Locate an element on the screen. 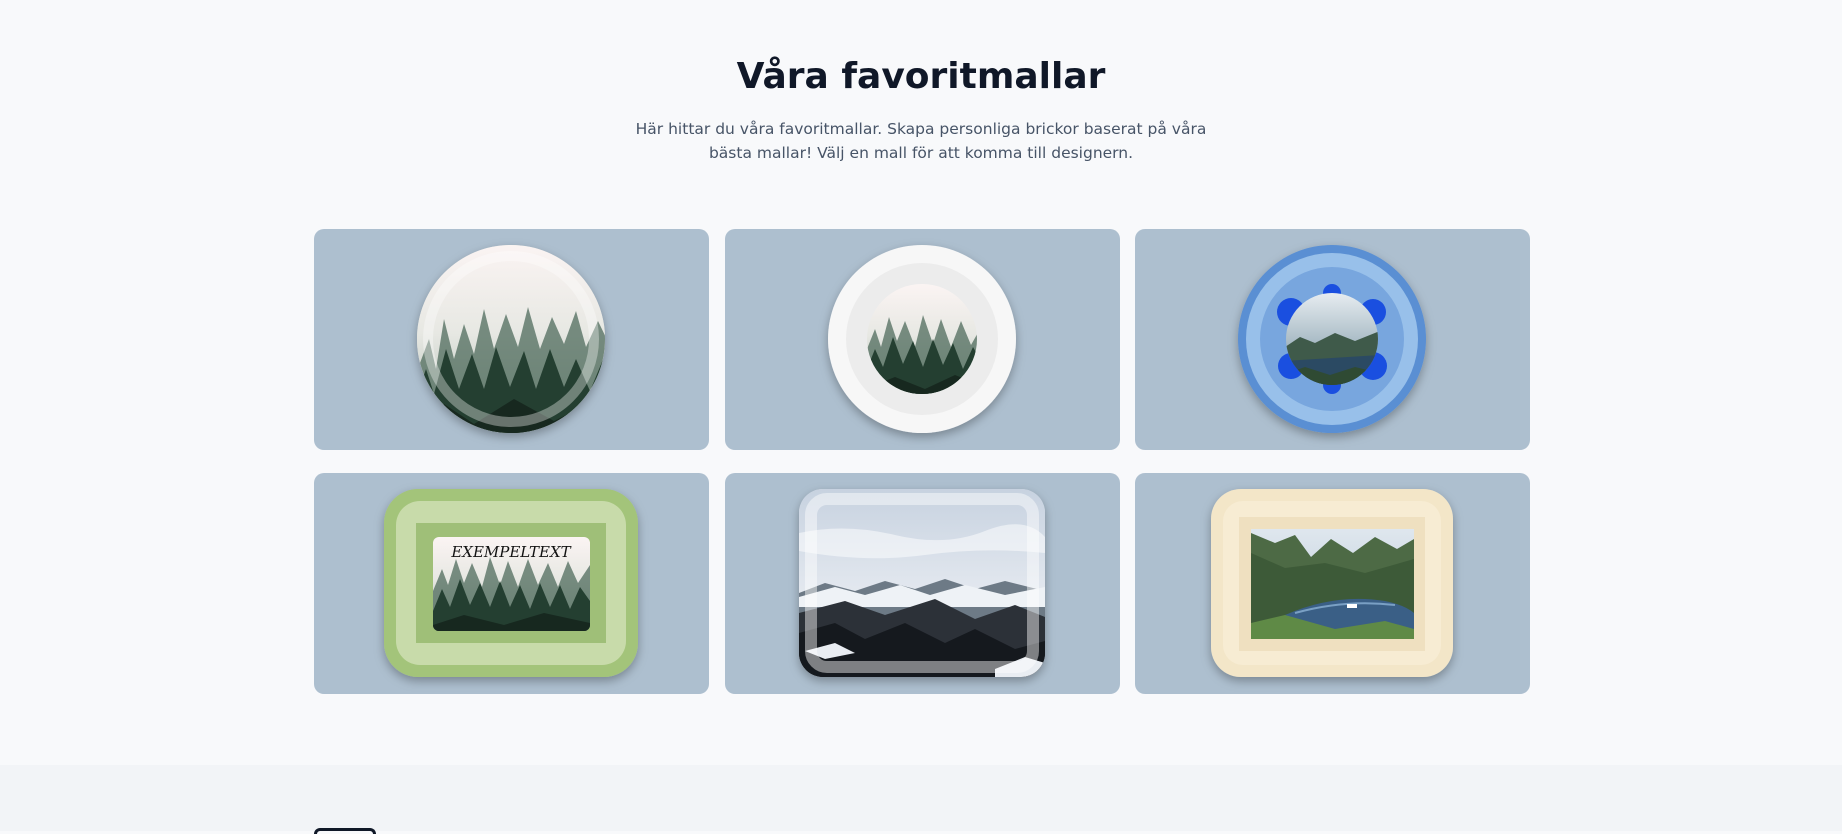  footer-logo is located at coordinates (345, 831).